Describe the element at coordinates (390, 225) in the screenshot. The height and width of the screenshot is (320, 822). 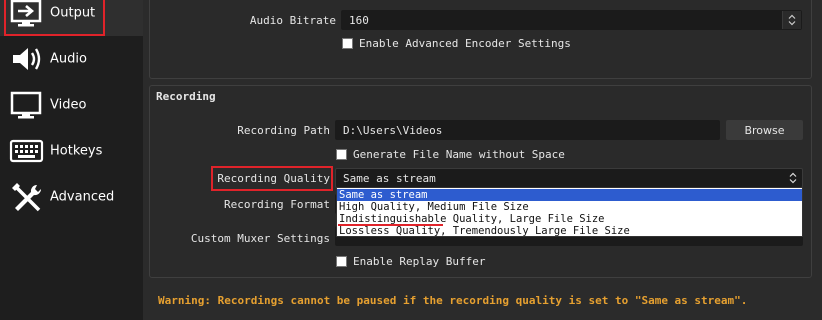
I see `red-underline` at that location.